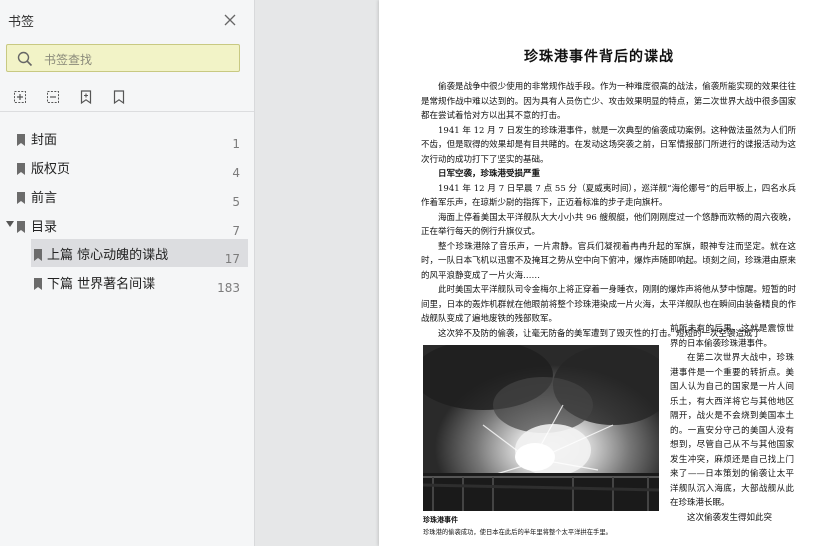 The image size is (819, 546). What do you see at coordinates (517, 532) in the screenshot?
I see `caption-text: 珍珠港的偷袭成功，使日本在此后的半年里将整个太平洋拱在手里。` at bounding box center [517, 532].